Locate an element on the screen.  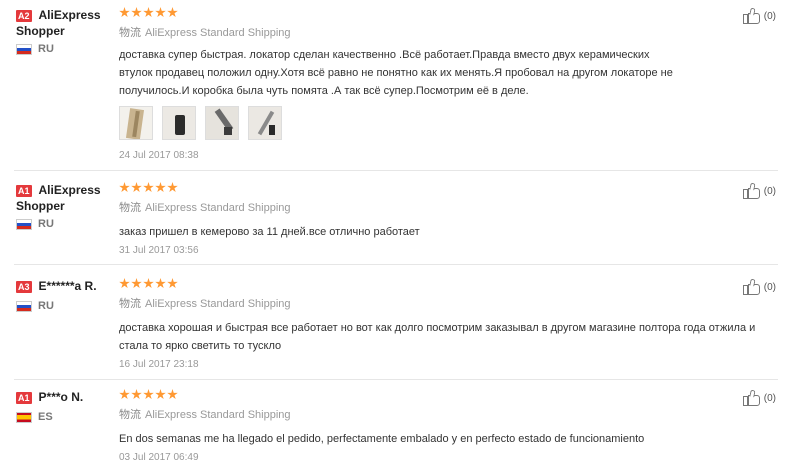
reviewer-info: A3 E******a R. RU is located at coordinates (66, 295).